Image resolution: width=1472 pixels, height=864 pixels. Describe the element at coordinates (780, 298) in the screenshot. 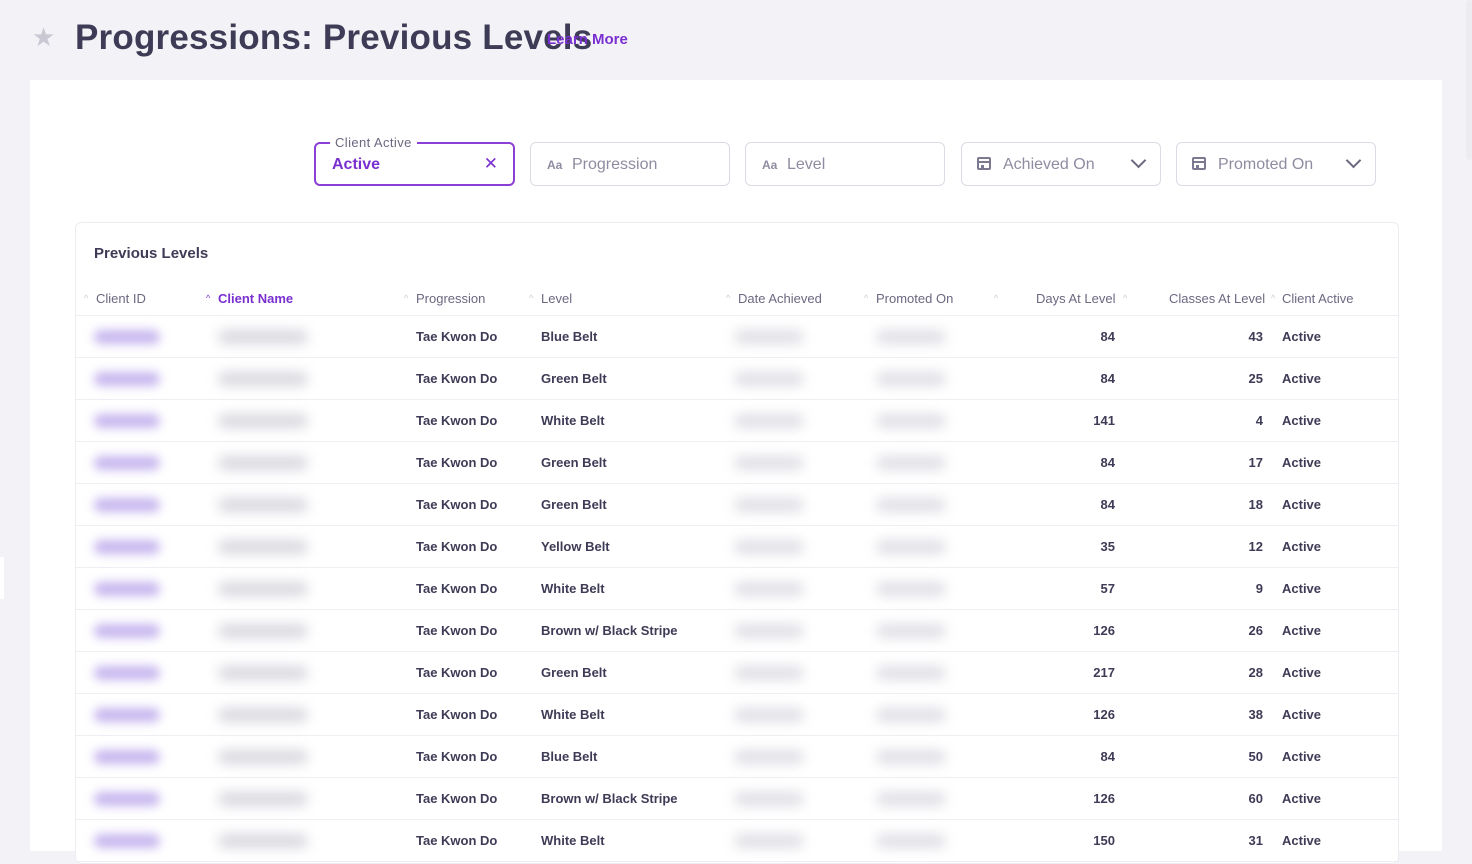

I see `column-header-date-achieved: Date Achieved` at that location.